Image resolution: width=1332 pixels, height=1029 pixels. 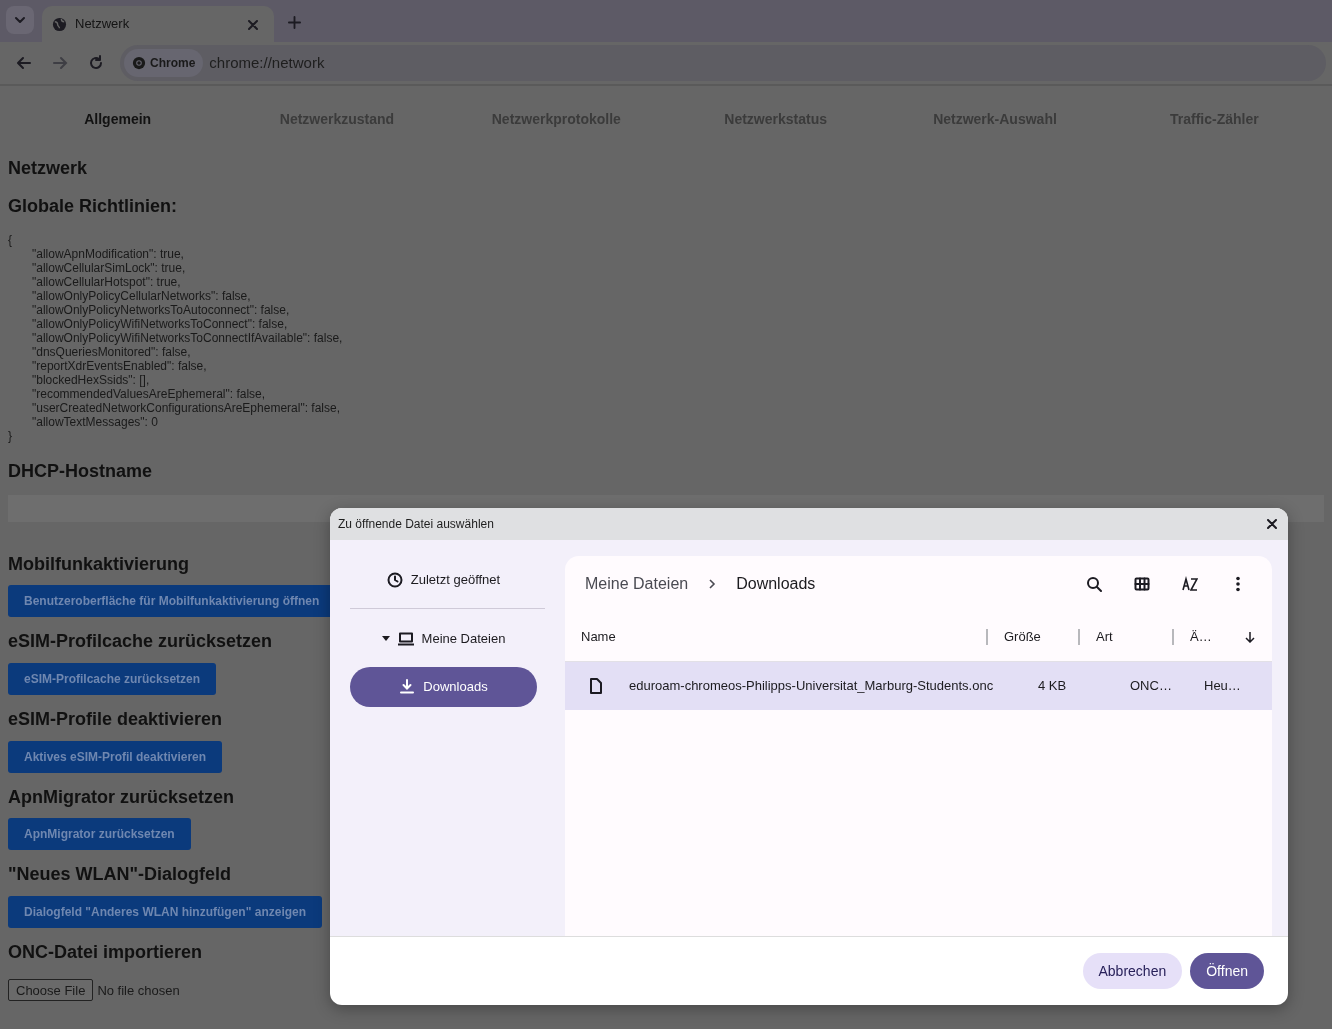 What do you see at coordinates (267, 62) in the screenshot?
I see `url-text: chrome://network` at bounding box center [267, 62].